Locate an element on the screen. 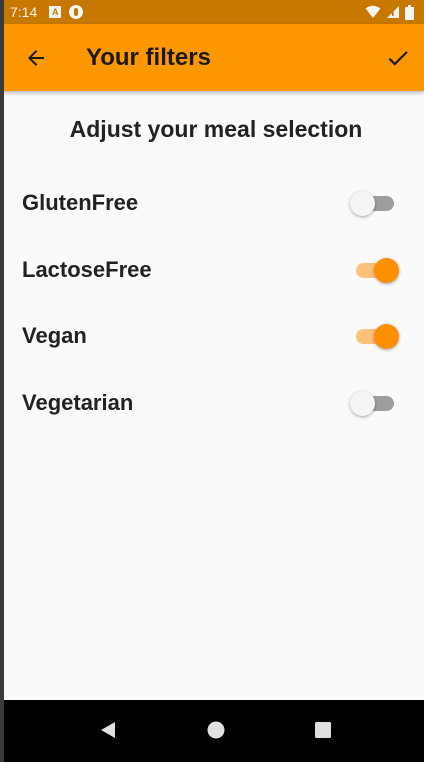 This screenshot has height=762, width=424. nav-back-button is located at coordinates (108, 730).